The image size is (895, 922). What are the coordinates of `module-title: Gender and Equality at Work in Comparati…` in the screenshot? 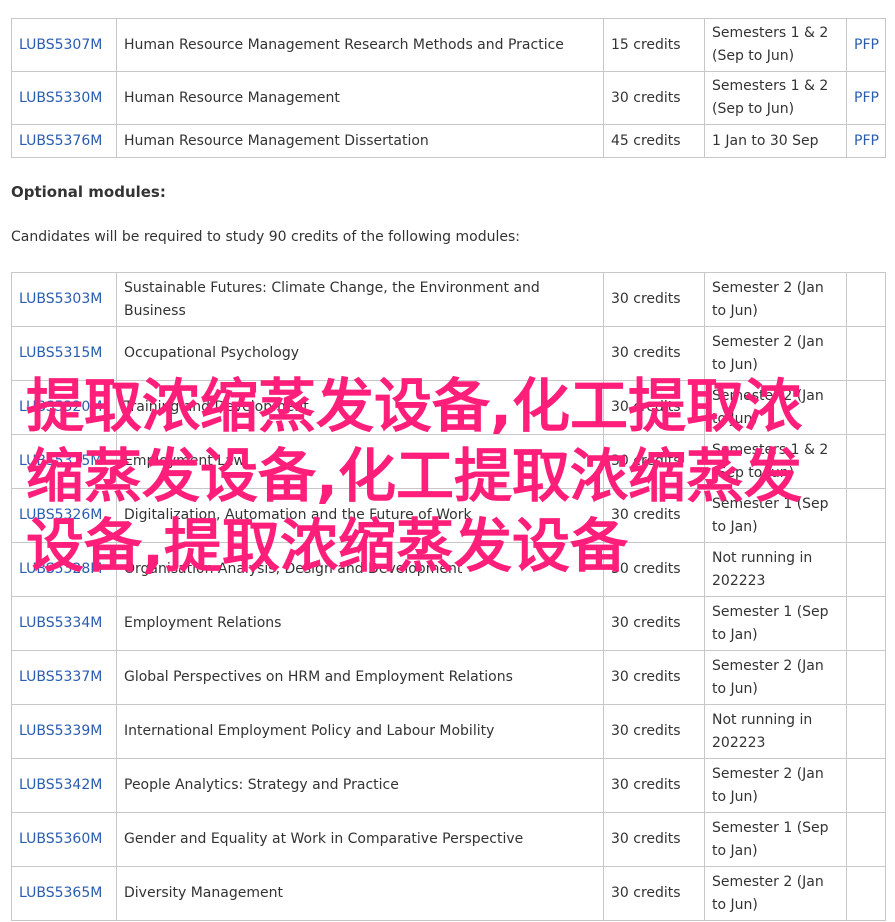 It's located at (360, 839).